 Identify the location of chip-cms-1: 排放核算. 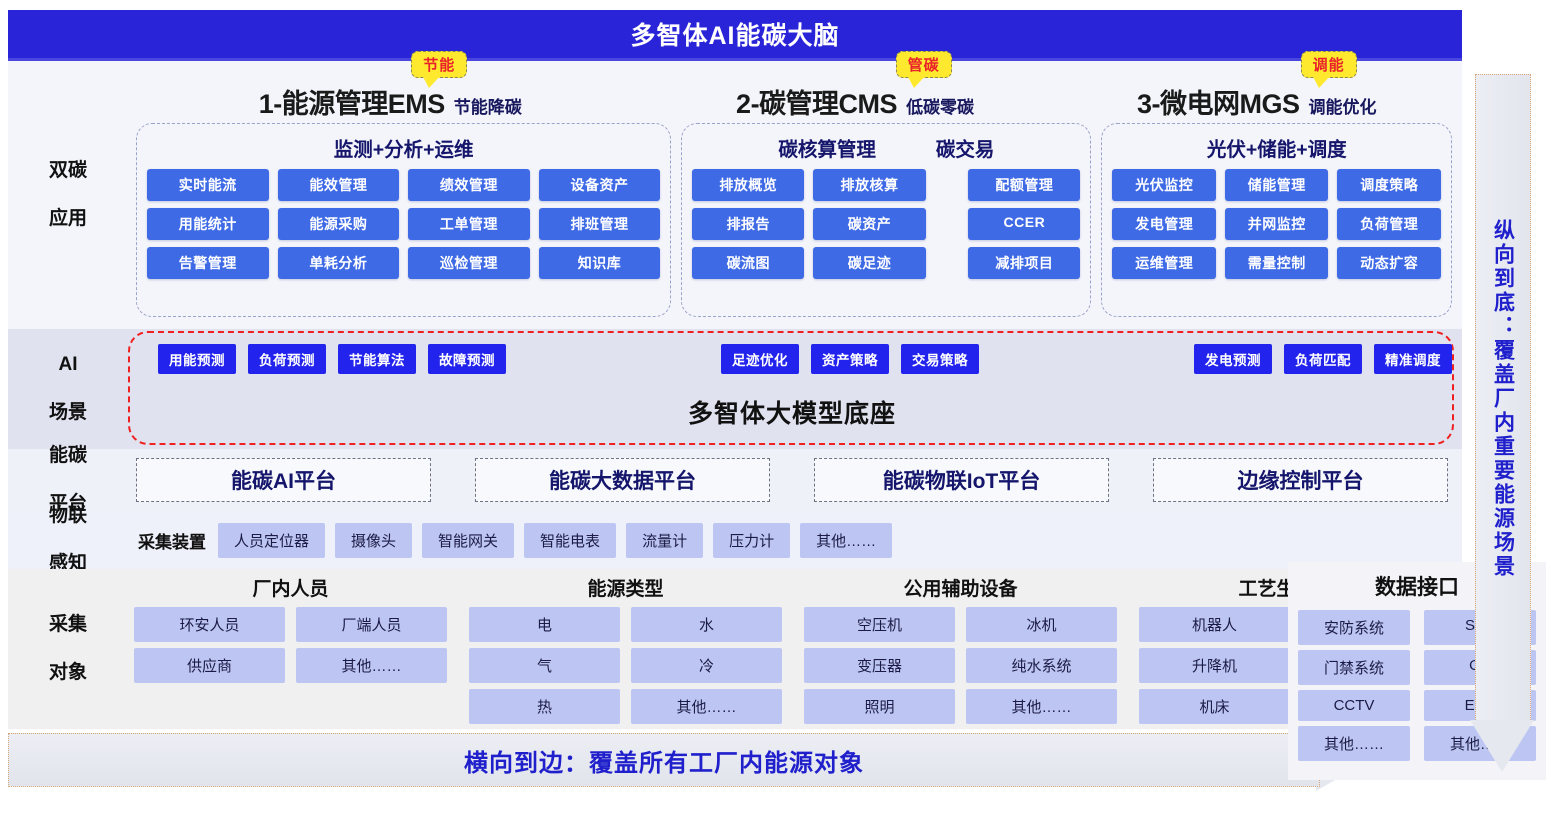
(869, 185).